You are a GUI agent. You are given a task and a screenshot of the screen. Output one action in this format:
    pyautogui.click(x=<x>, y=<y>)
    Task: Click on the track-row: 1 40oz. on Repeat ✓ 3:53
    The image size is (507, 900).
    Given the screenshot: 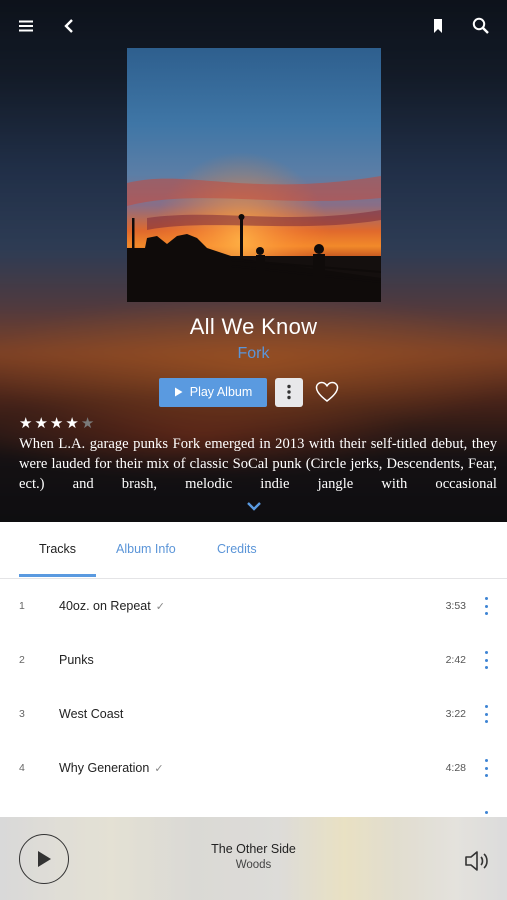 What is the action you would take?
    pyautogui.click(x=253, y=606)
    